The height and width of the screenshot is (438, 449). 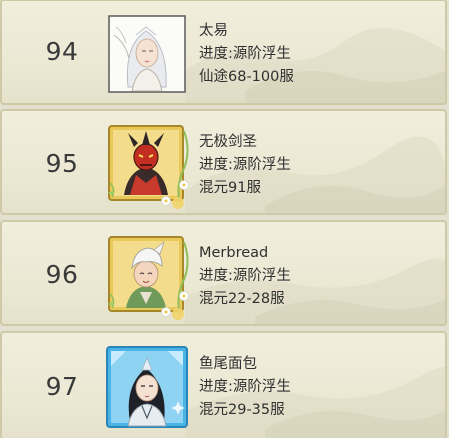 I want to click on player-info: 太易 进度:源阶浮生 仙途68-100服, so click(x=246, y=54).